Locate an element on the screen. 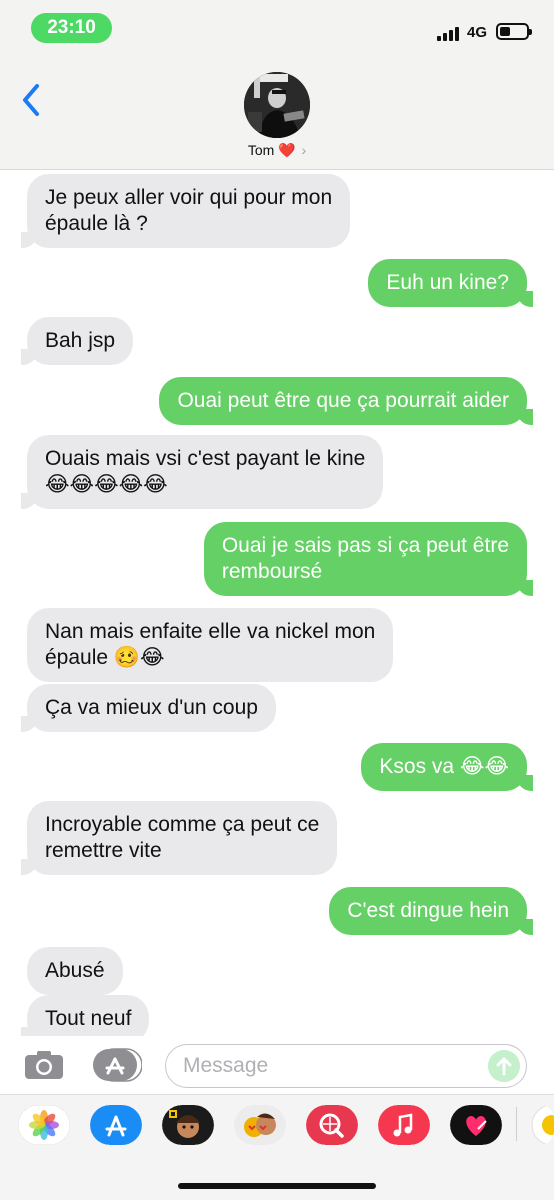 The width and height of the screenshot is (554, 1200). message-field is located at coordinates (346, 1066).